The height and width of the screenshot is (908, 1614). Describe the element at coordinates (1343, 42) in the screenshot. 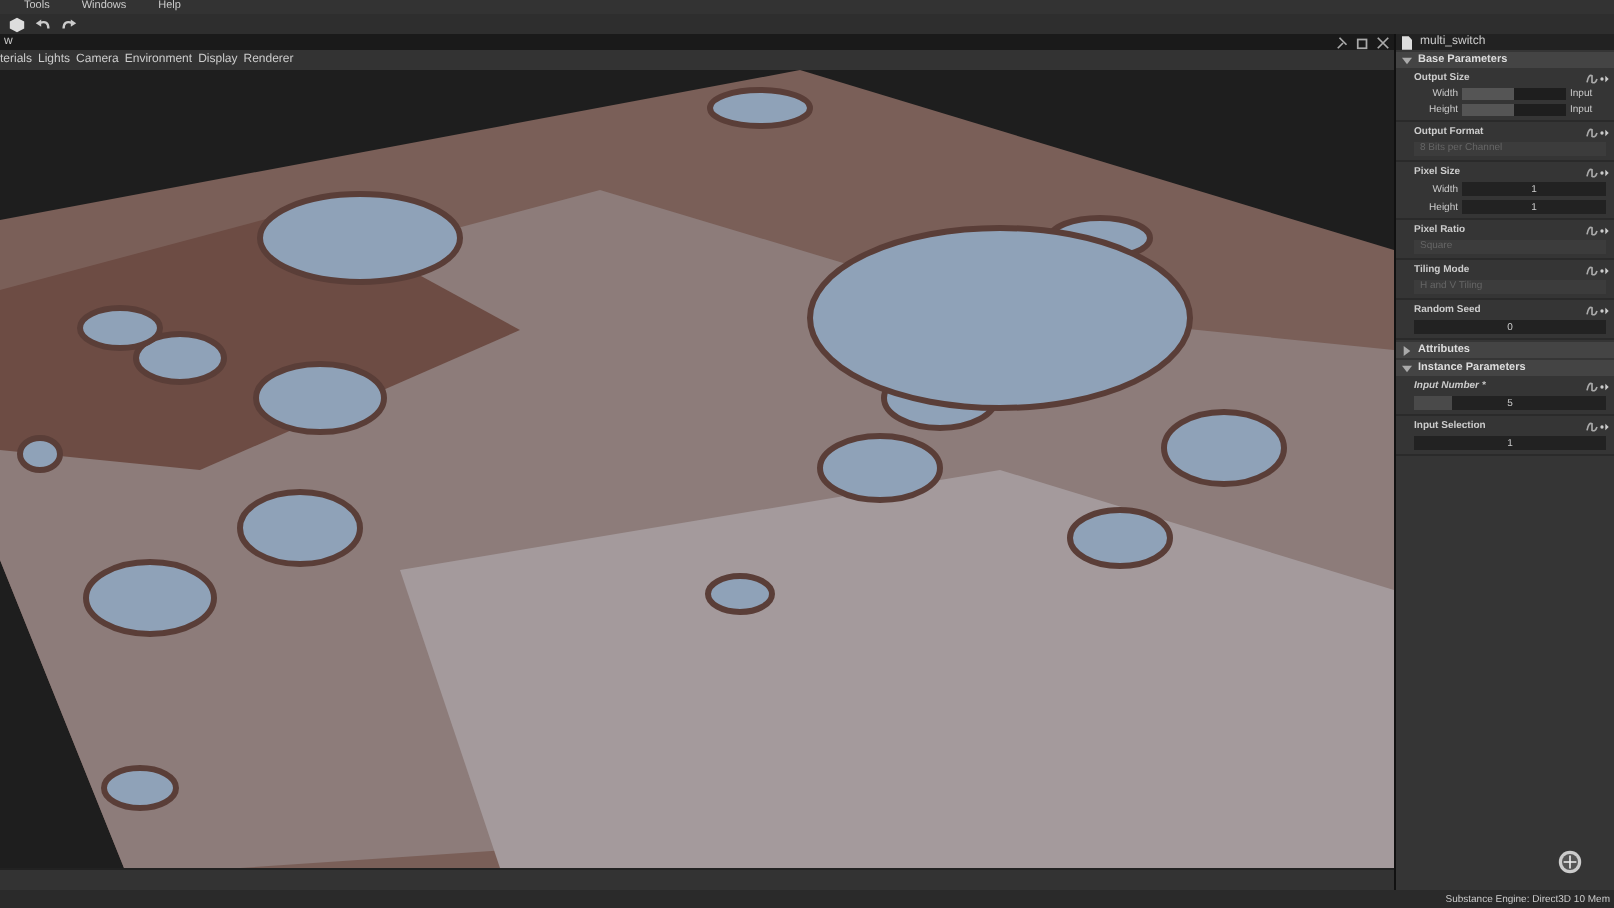

I see `pin-icon` at that location.